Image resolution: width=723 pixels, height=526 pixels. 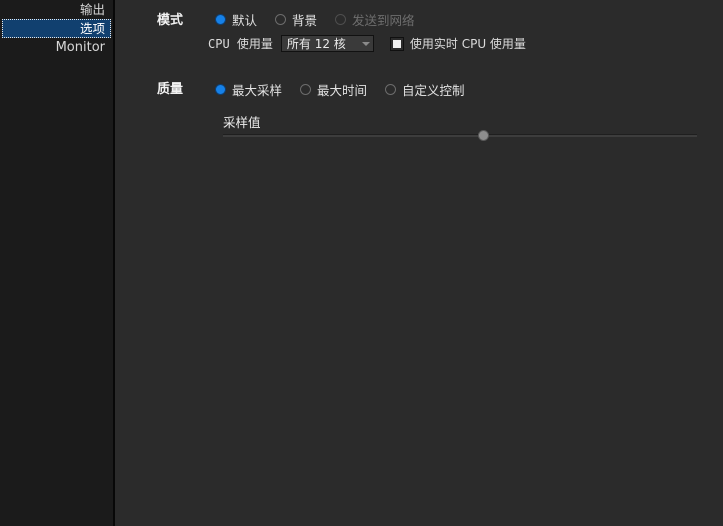 I want to click on cpu-usage-row: CPU 使用量 所有 12 核 使用实时 CPU 使用量, so click(x=367, y=43).